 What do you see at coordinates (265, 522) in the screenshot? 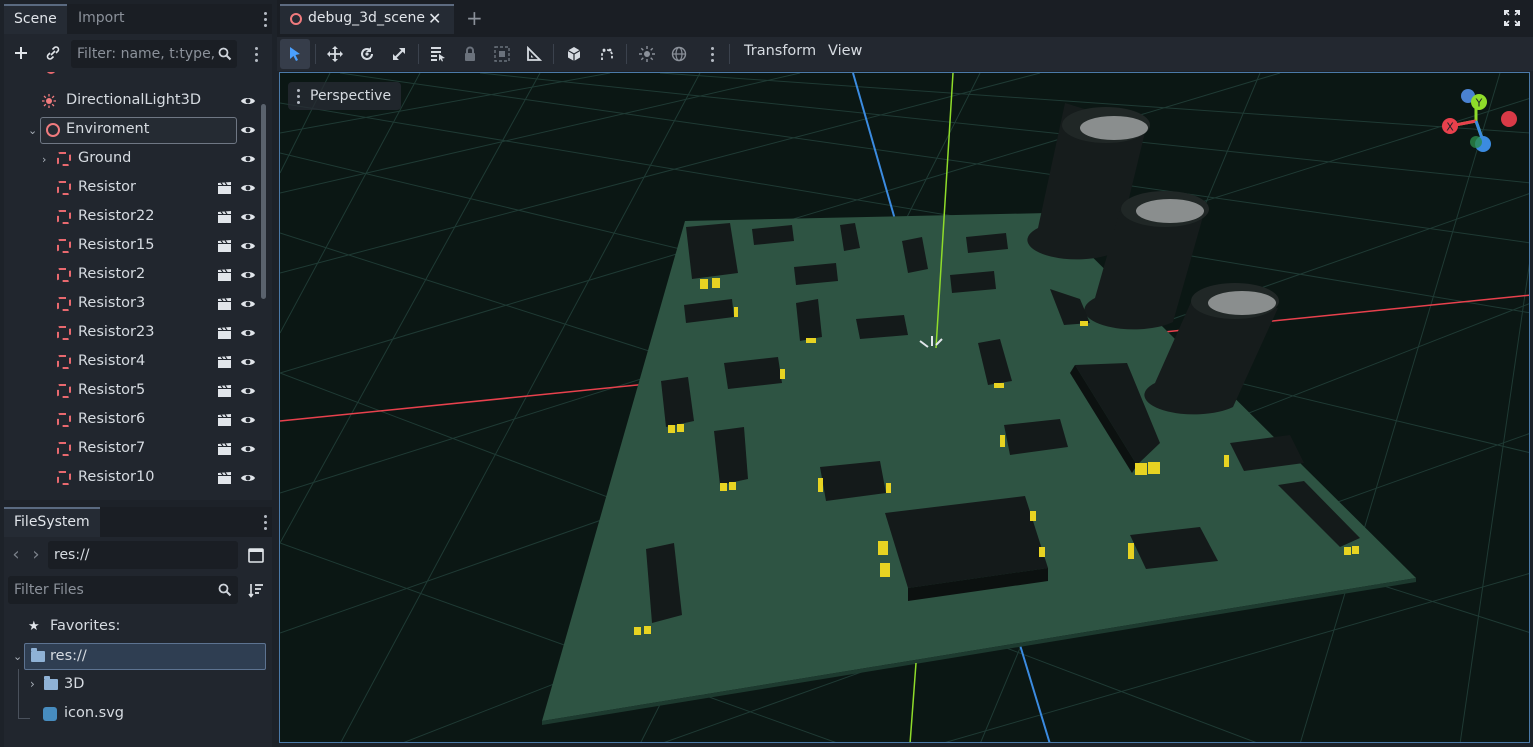
I see `filesystem-dock-menu-icon` at bounding box center [265, 522].